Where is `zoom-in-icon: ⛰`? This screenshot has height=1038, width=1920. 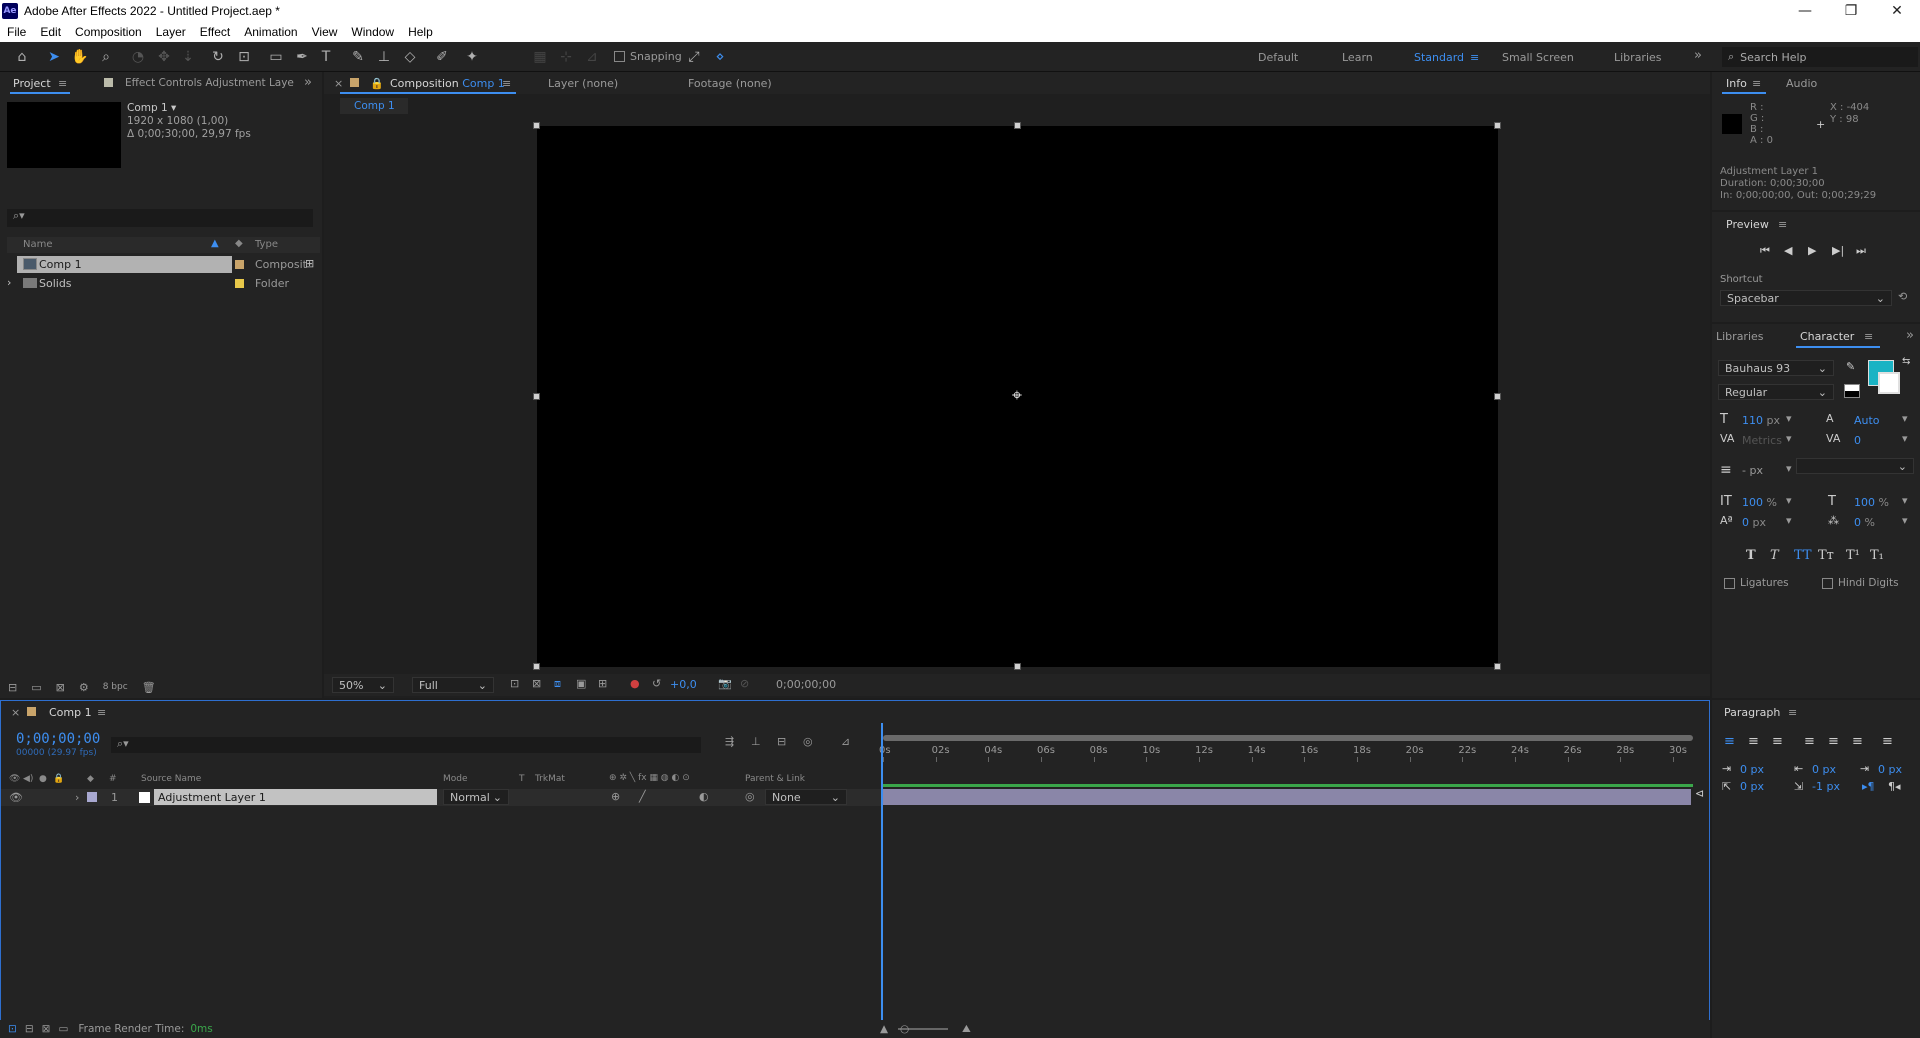
zoom-in-icon: ⛰ is located at coordinates (966, 1029).